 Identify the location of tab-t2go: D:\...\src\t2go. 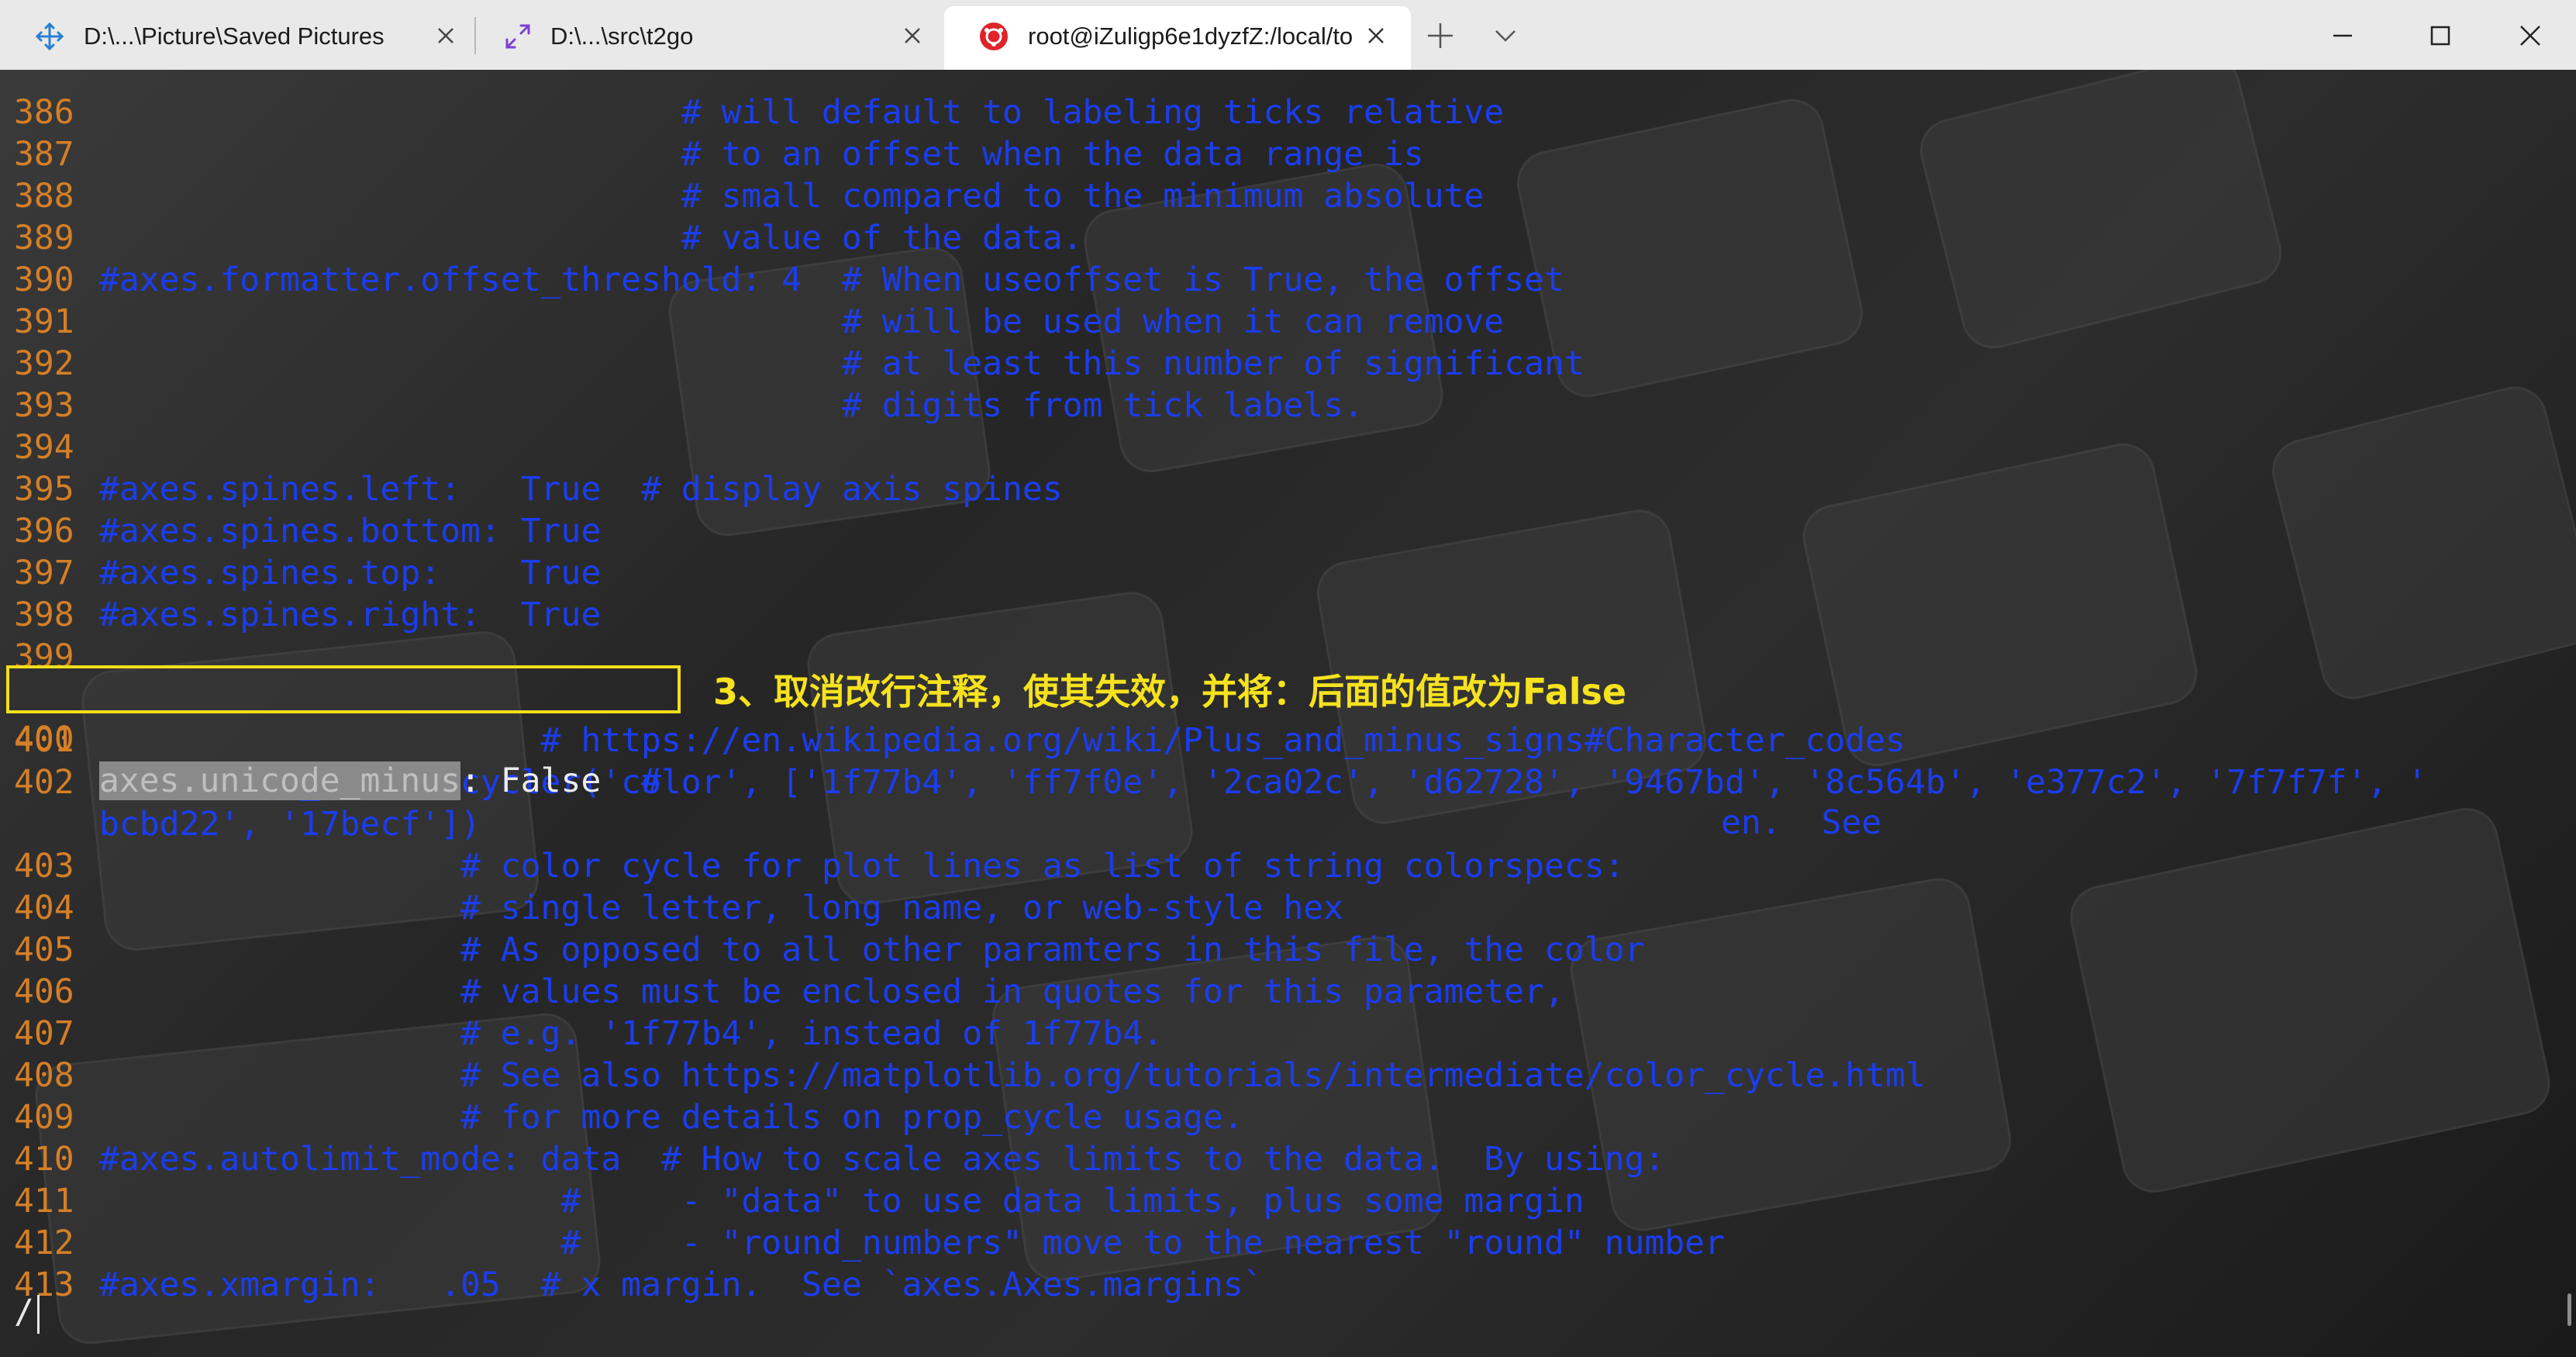
(707, 35).